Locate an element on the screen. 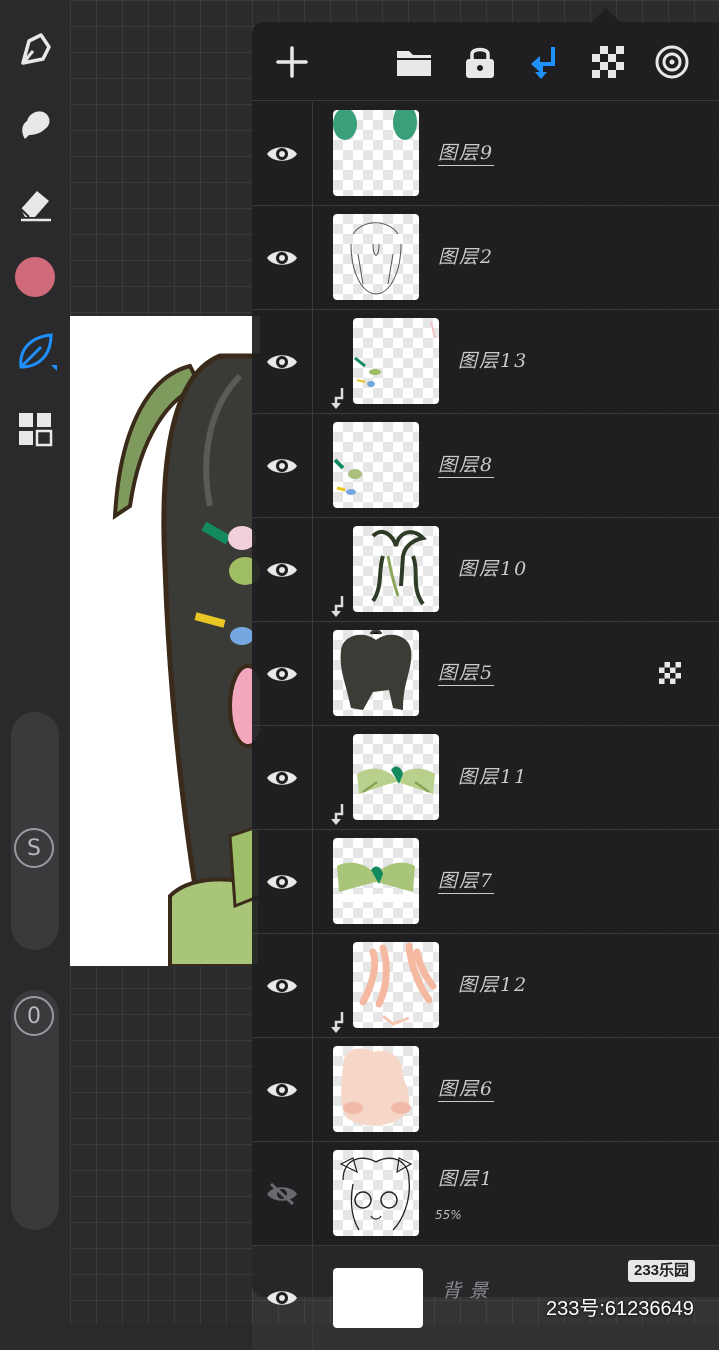 The width and height of the screenshot is (719, 1350). layer-name: 图层5 is located at coordinates (466, 673).